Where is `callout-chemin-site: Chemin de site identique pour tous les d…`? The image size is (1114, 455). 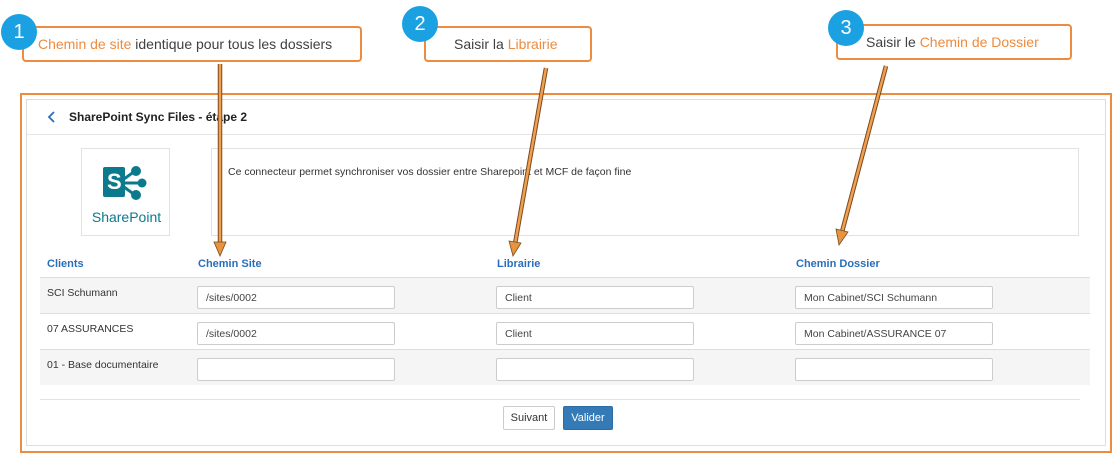 callout-chemin-site: Chemin de site identique pour tous les d… is located at coordinates (192, 44).